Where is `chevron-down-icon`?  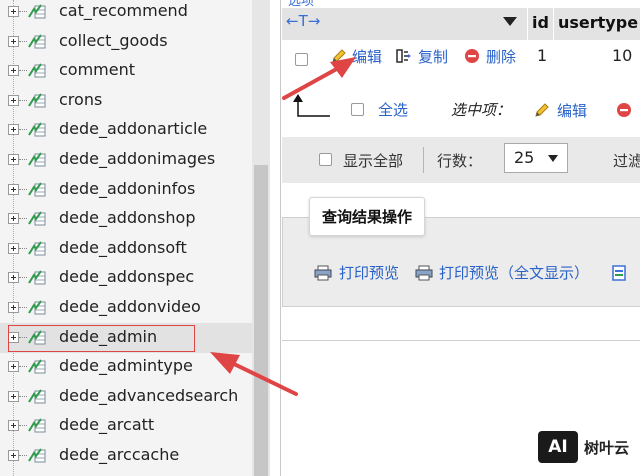
chevron-down-icon is located at coordinates (553, 158).